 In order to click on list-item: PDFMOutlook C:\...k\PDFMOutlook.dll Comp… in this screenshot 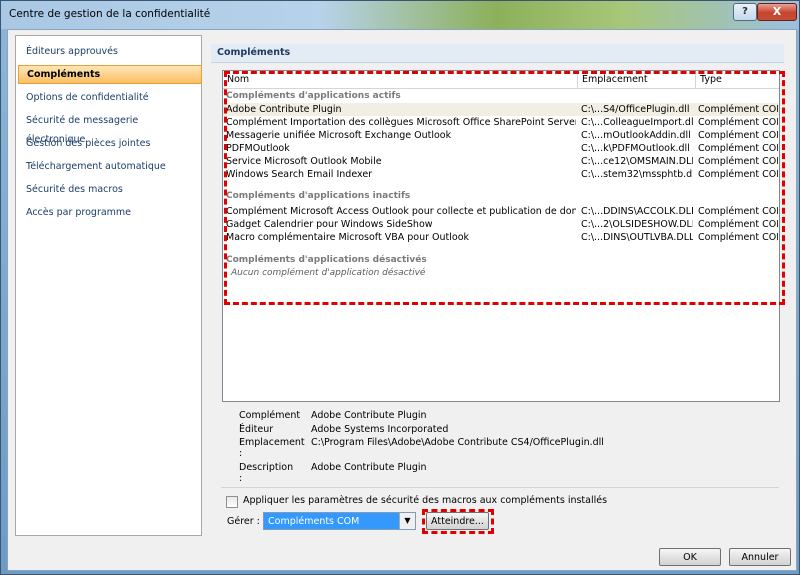, I will do `click(501, 148)`.